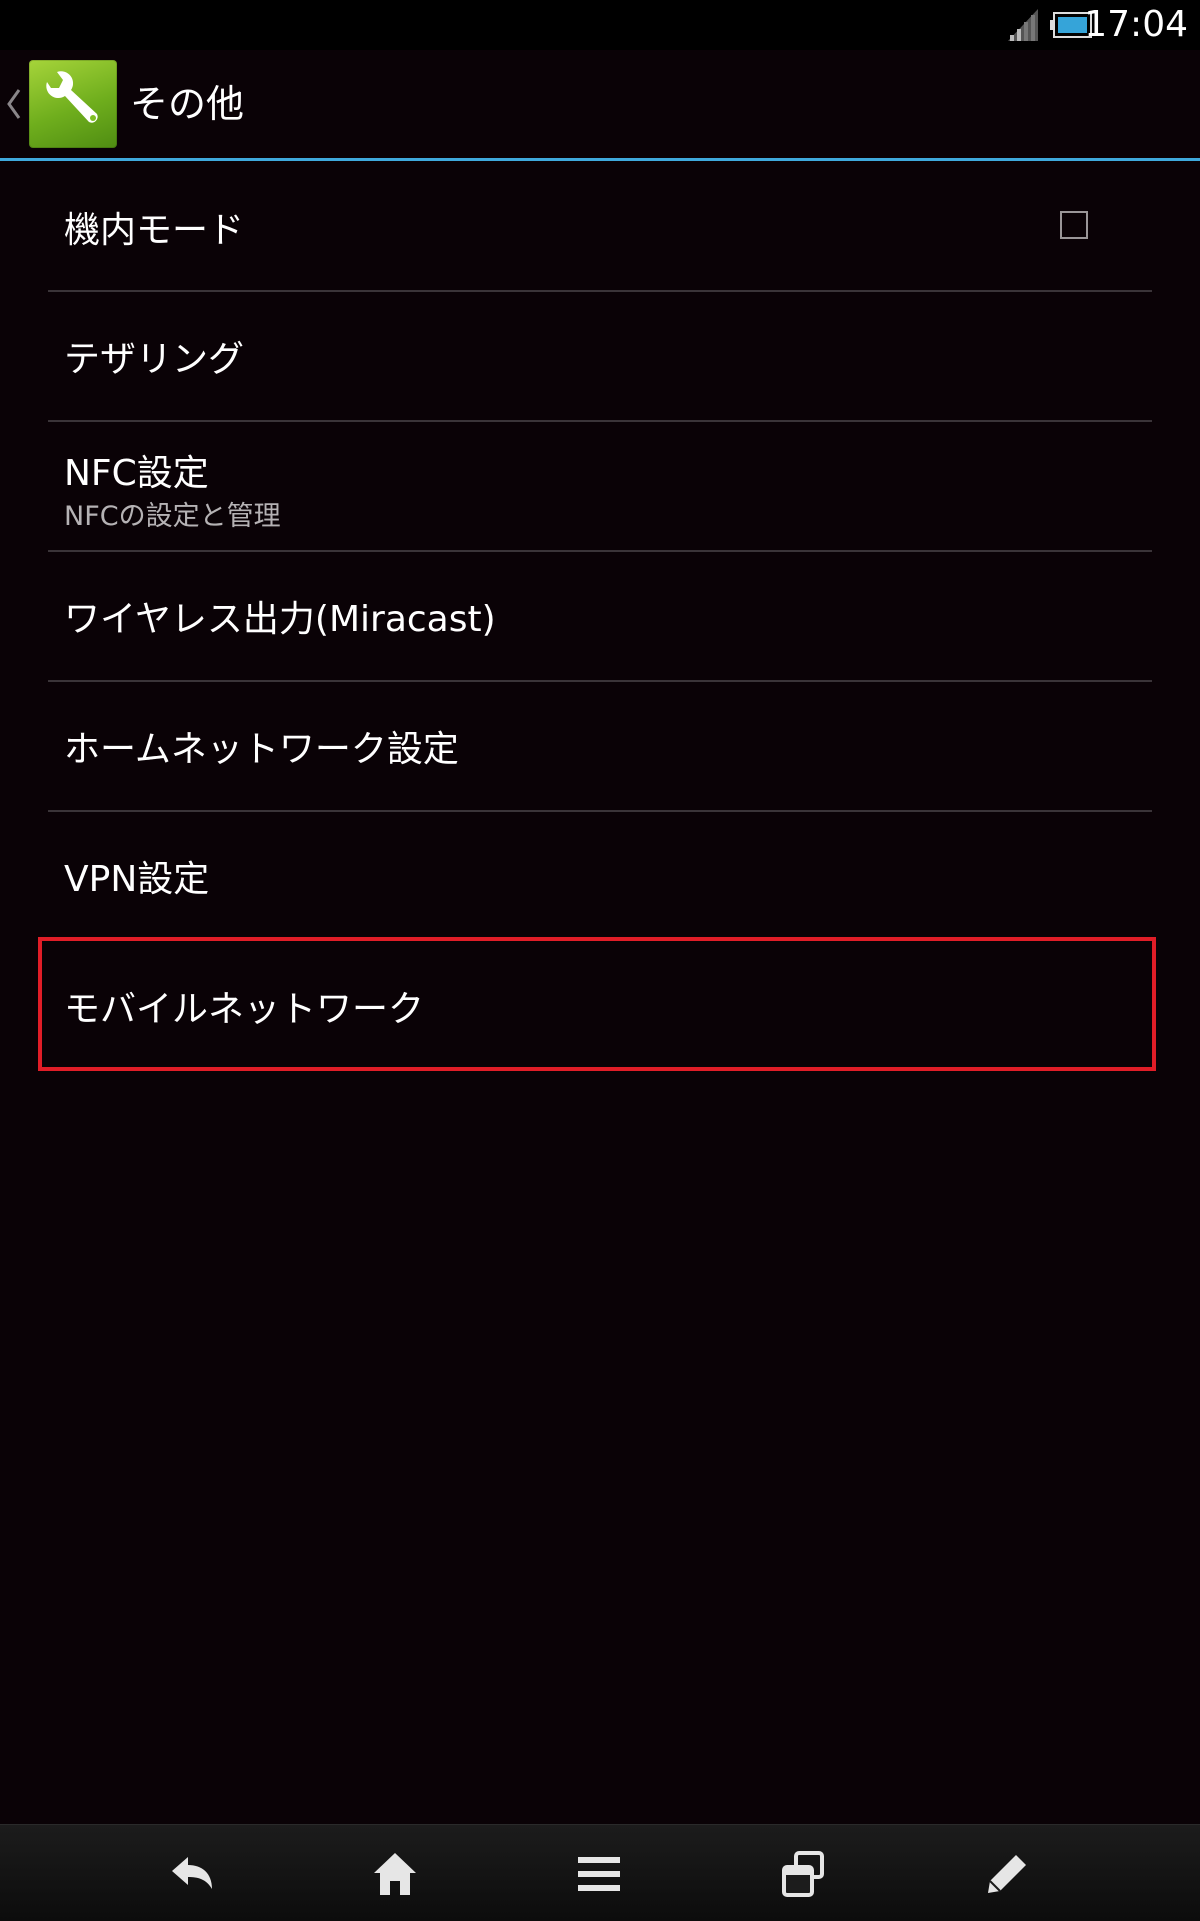  What do you see at coordinates (600, 487) in the screenshot?
I see `nfc-settings-row: NFC設定 NFCの設定と管理` at bounding box center [600, 487].